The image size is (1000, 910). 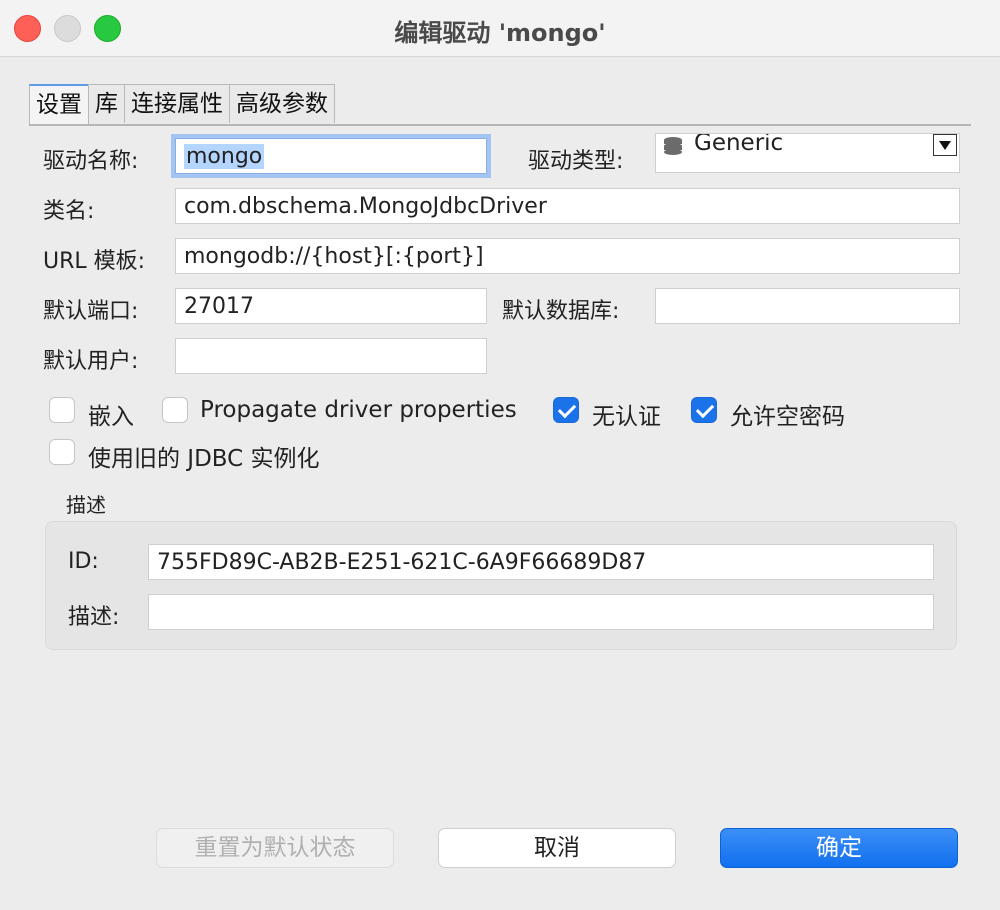 I want to click on default-user-input, so click(x=331, y=356).